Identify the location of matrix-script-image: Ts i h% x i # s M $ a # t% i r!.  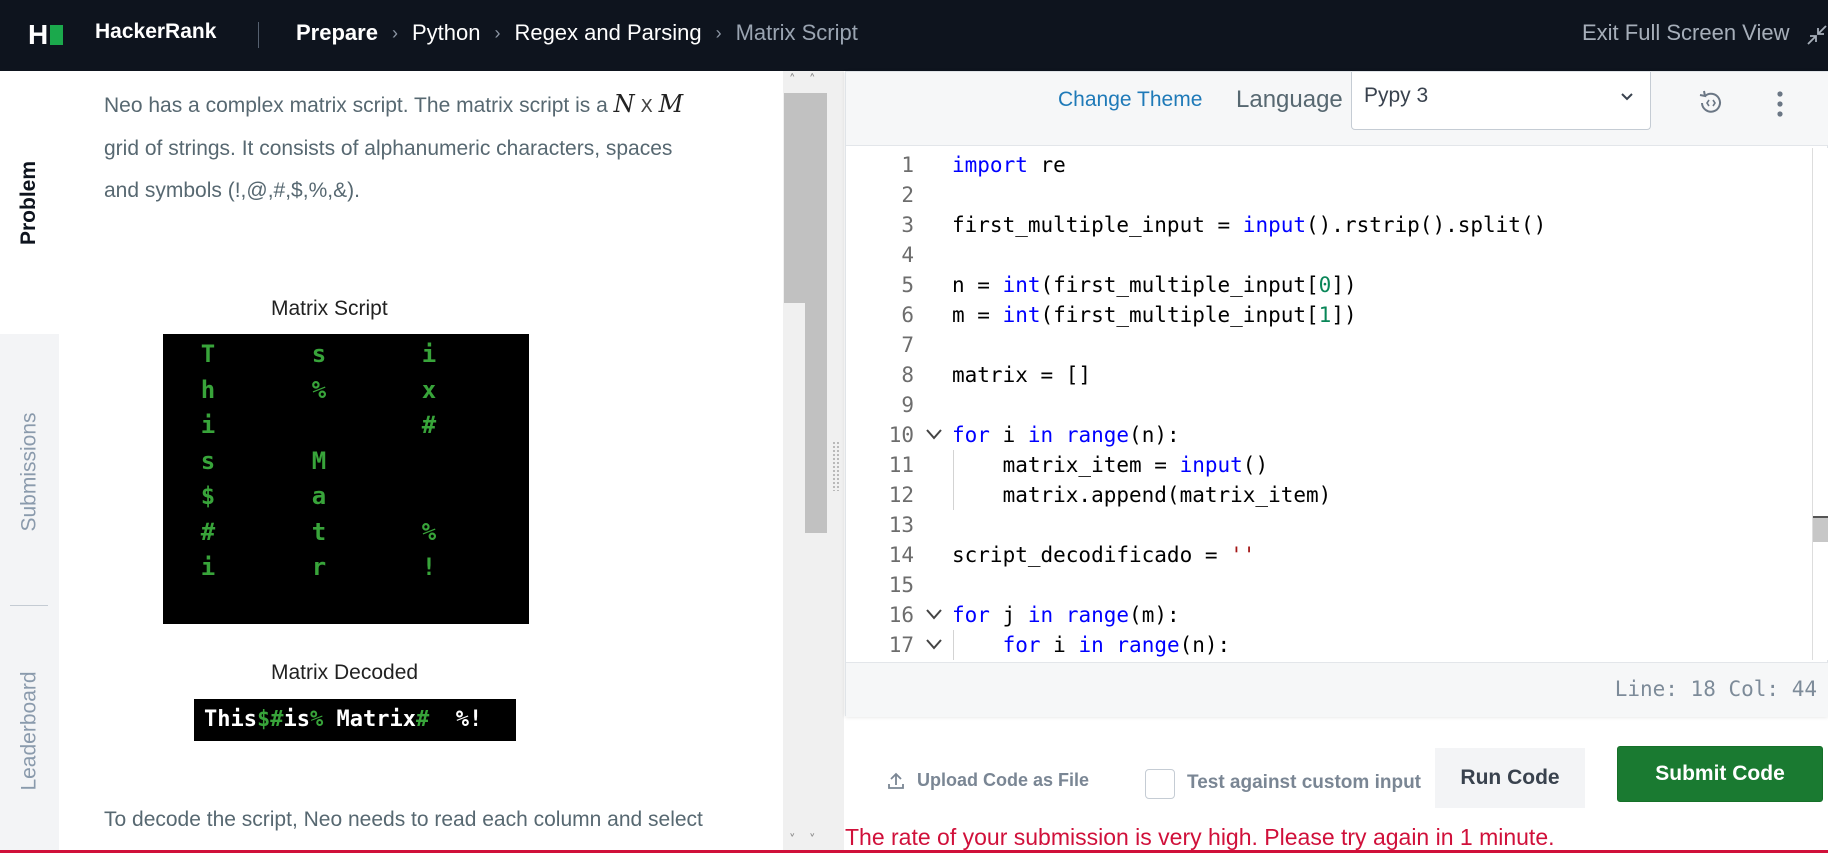
(346, 479).